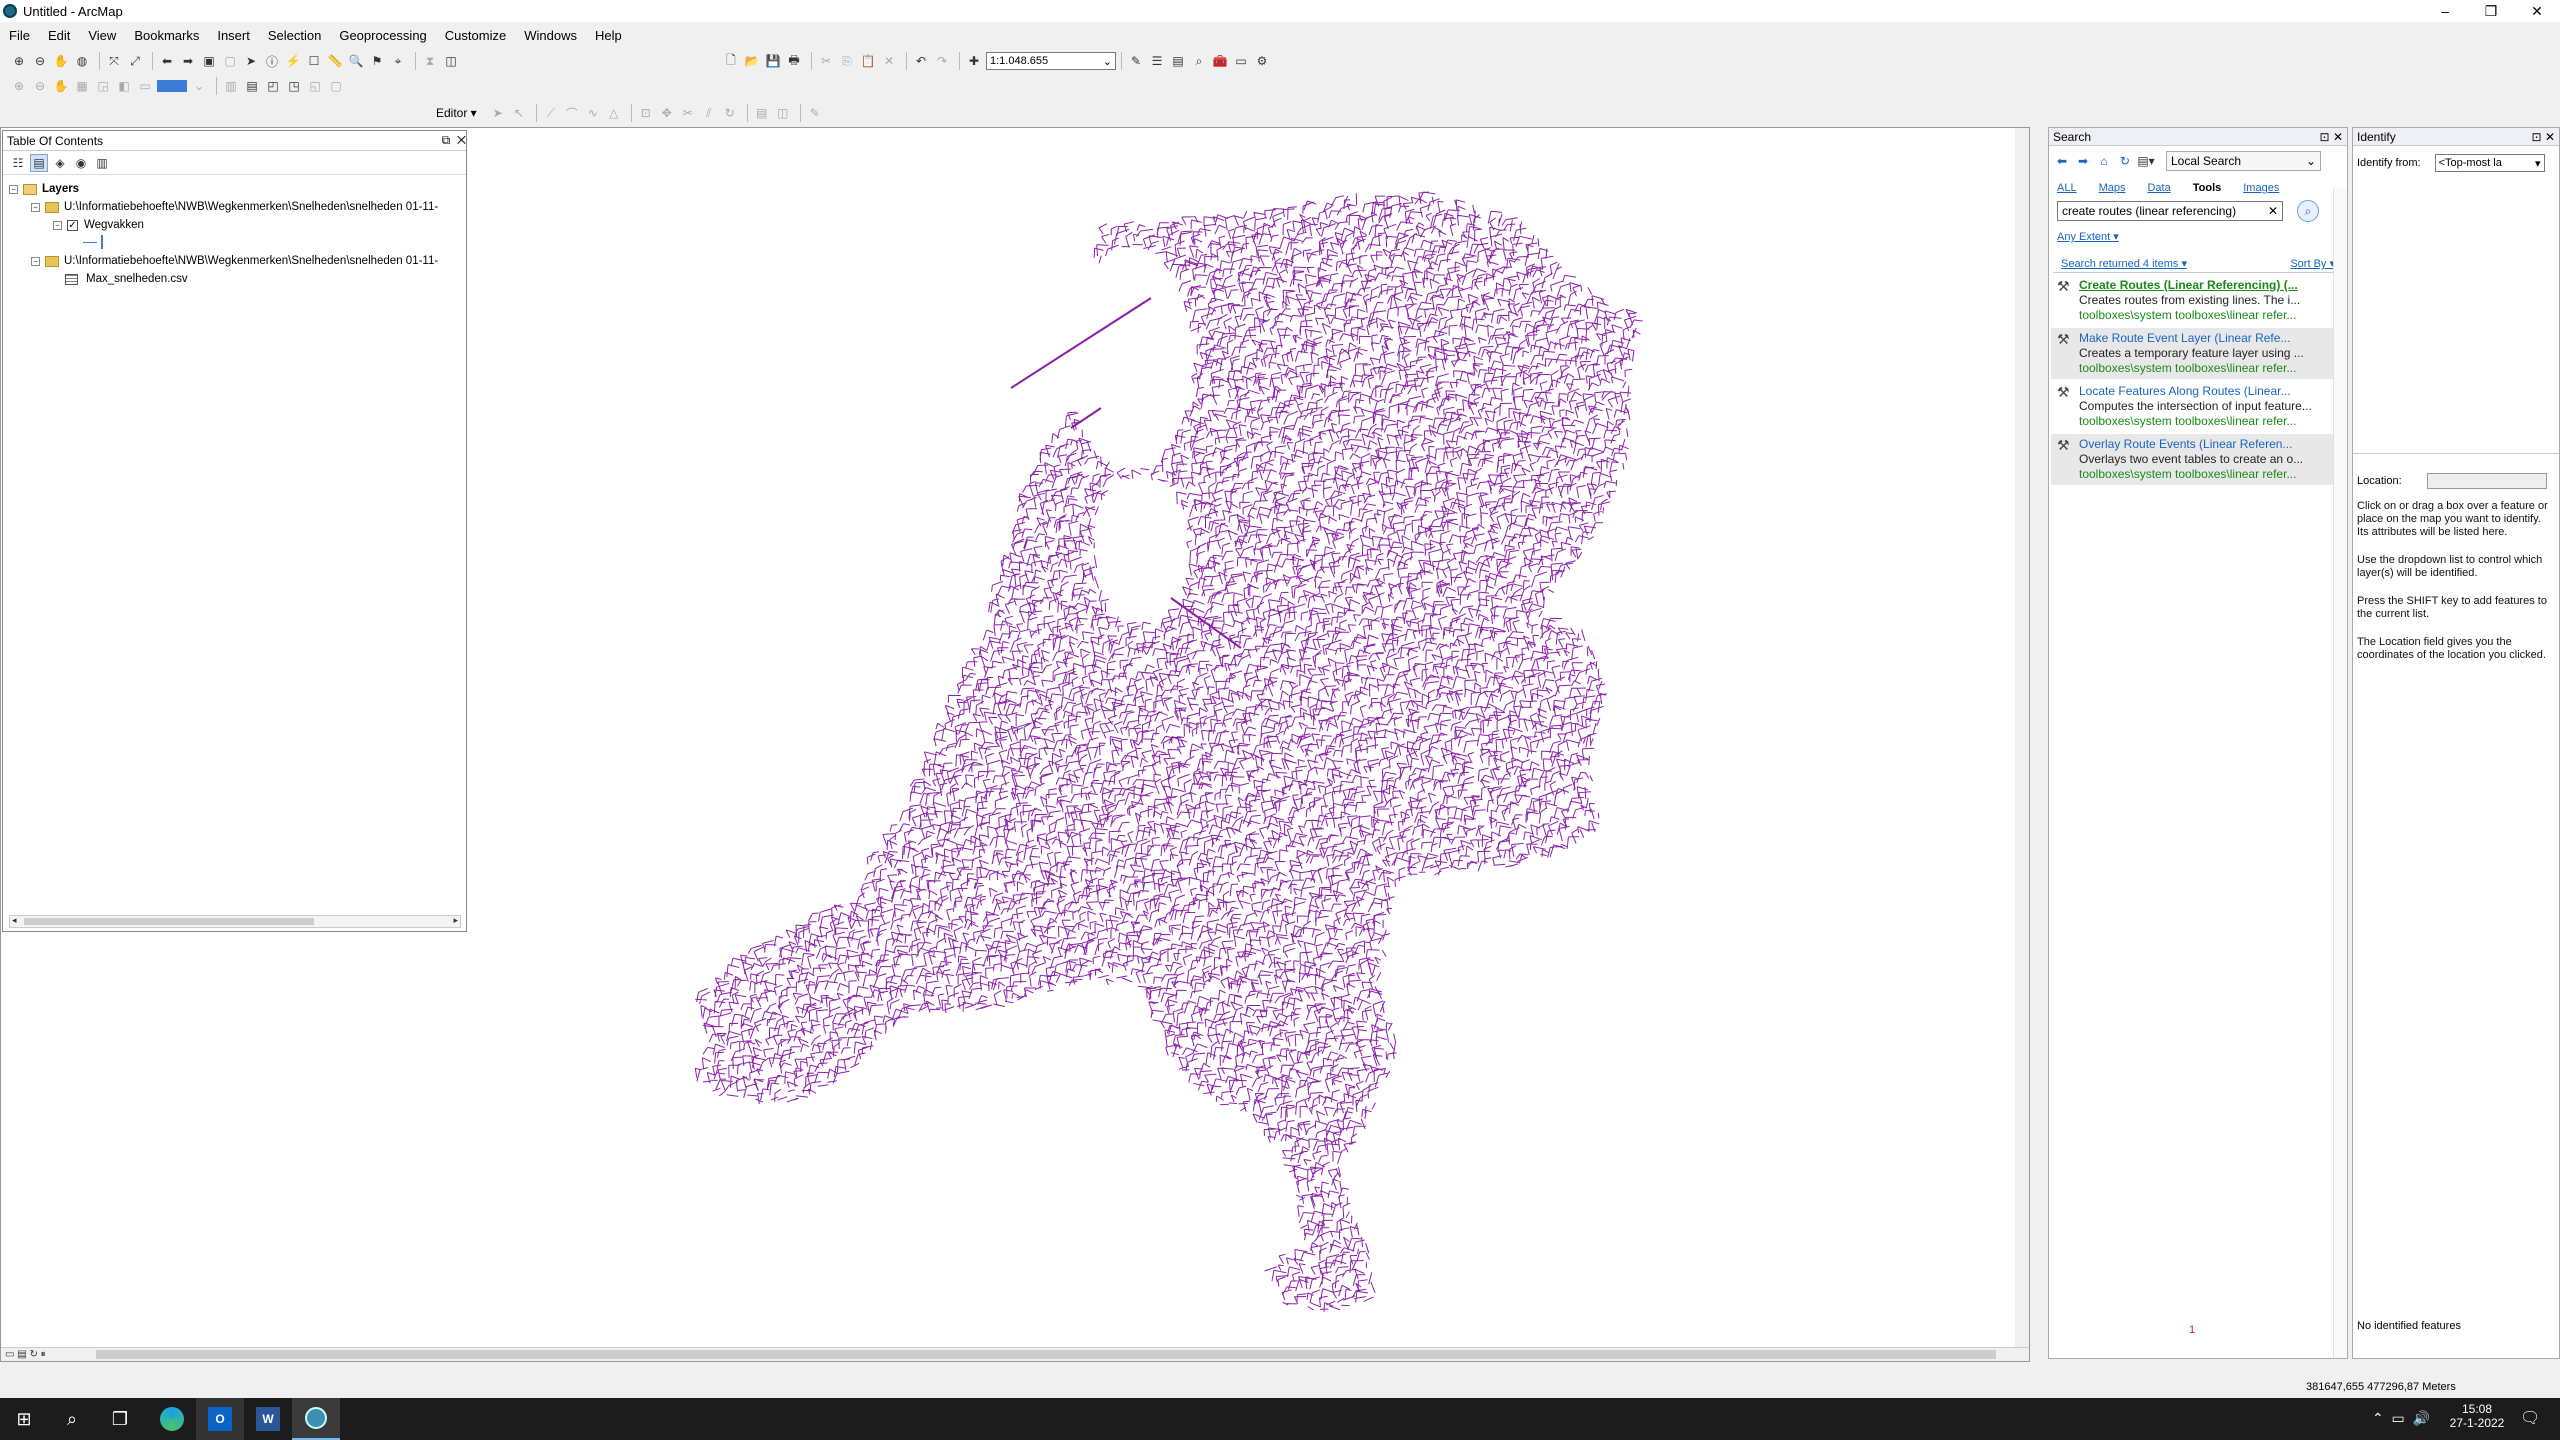  What do you see at coordinates (19, 61) in the screenshot?
I see `zoom-in-icon: ⊕` at bounding box center [19, 61].